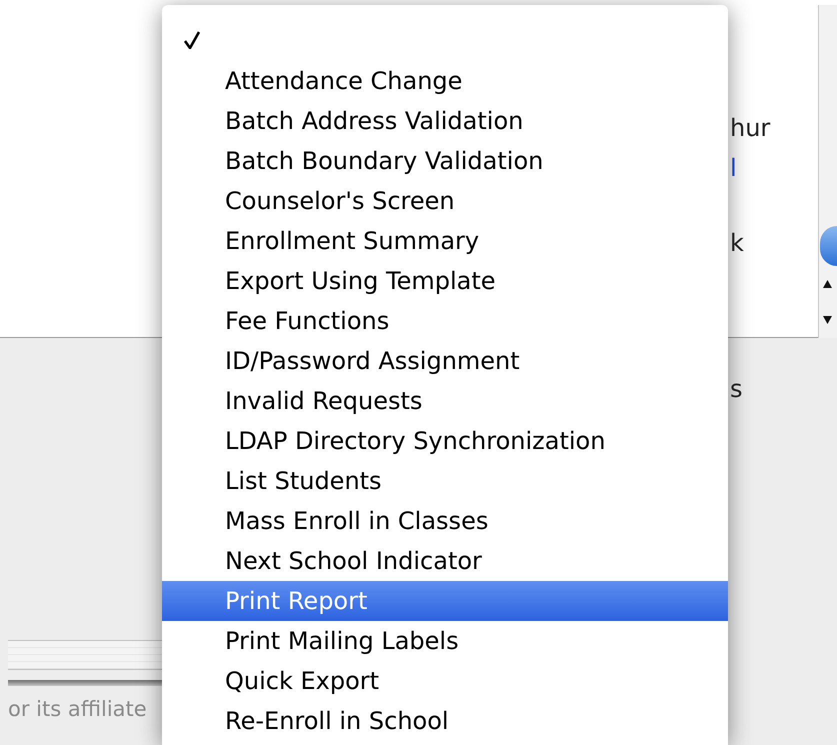  Describe the element at coordinates (445, 681) in the screenshot. I see `menu-item: Quick Export` at that location.